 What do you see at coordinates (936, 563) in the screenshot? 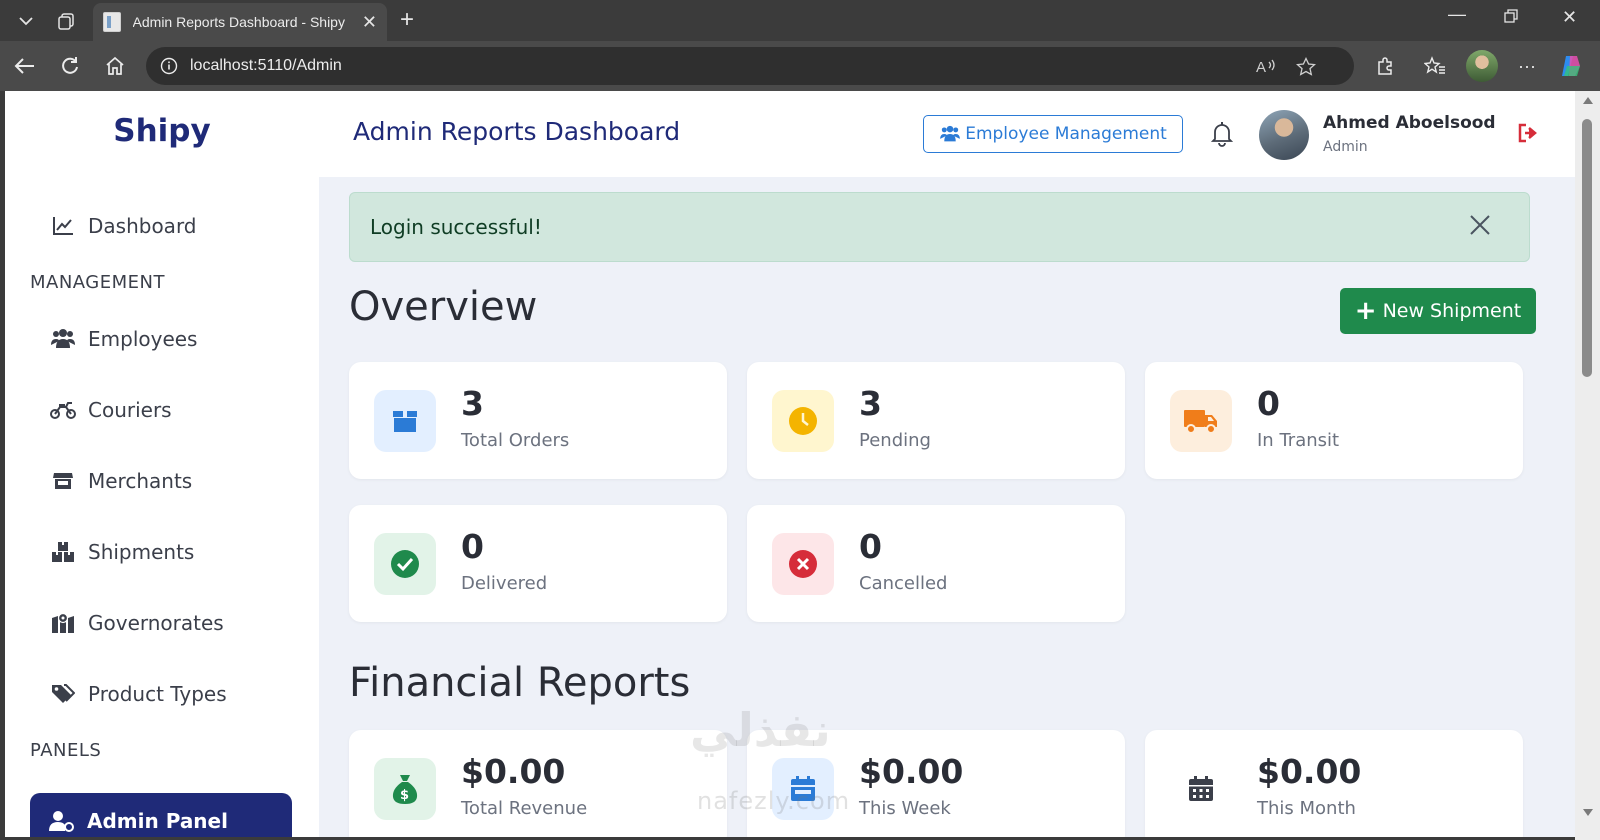
I see `stat-card-cancelled: 0 Cancelled` at bounding box center [936, 563].